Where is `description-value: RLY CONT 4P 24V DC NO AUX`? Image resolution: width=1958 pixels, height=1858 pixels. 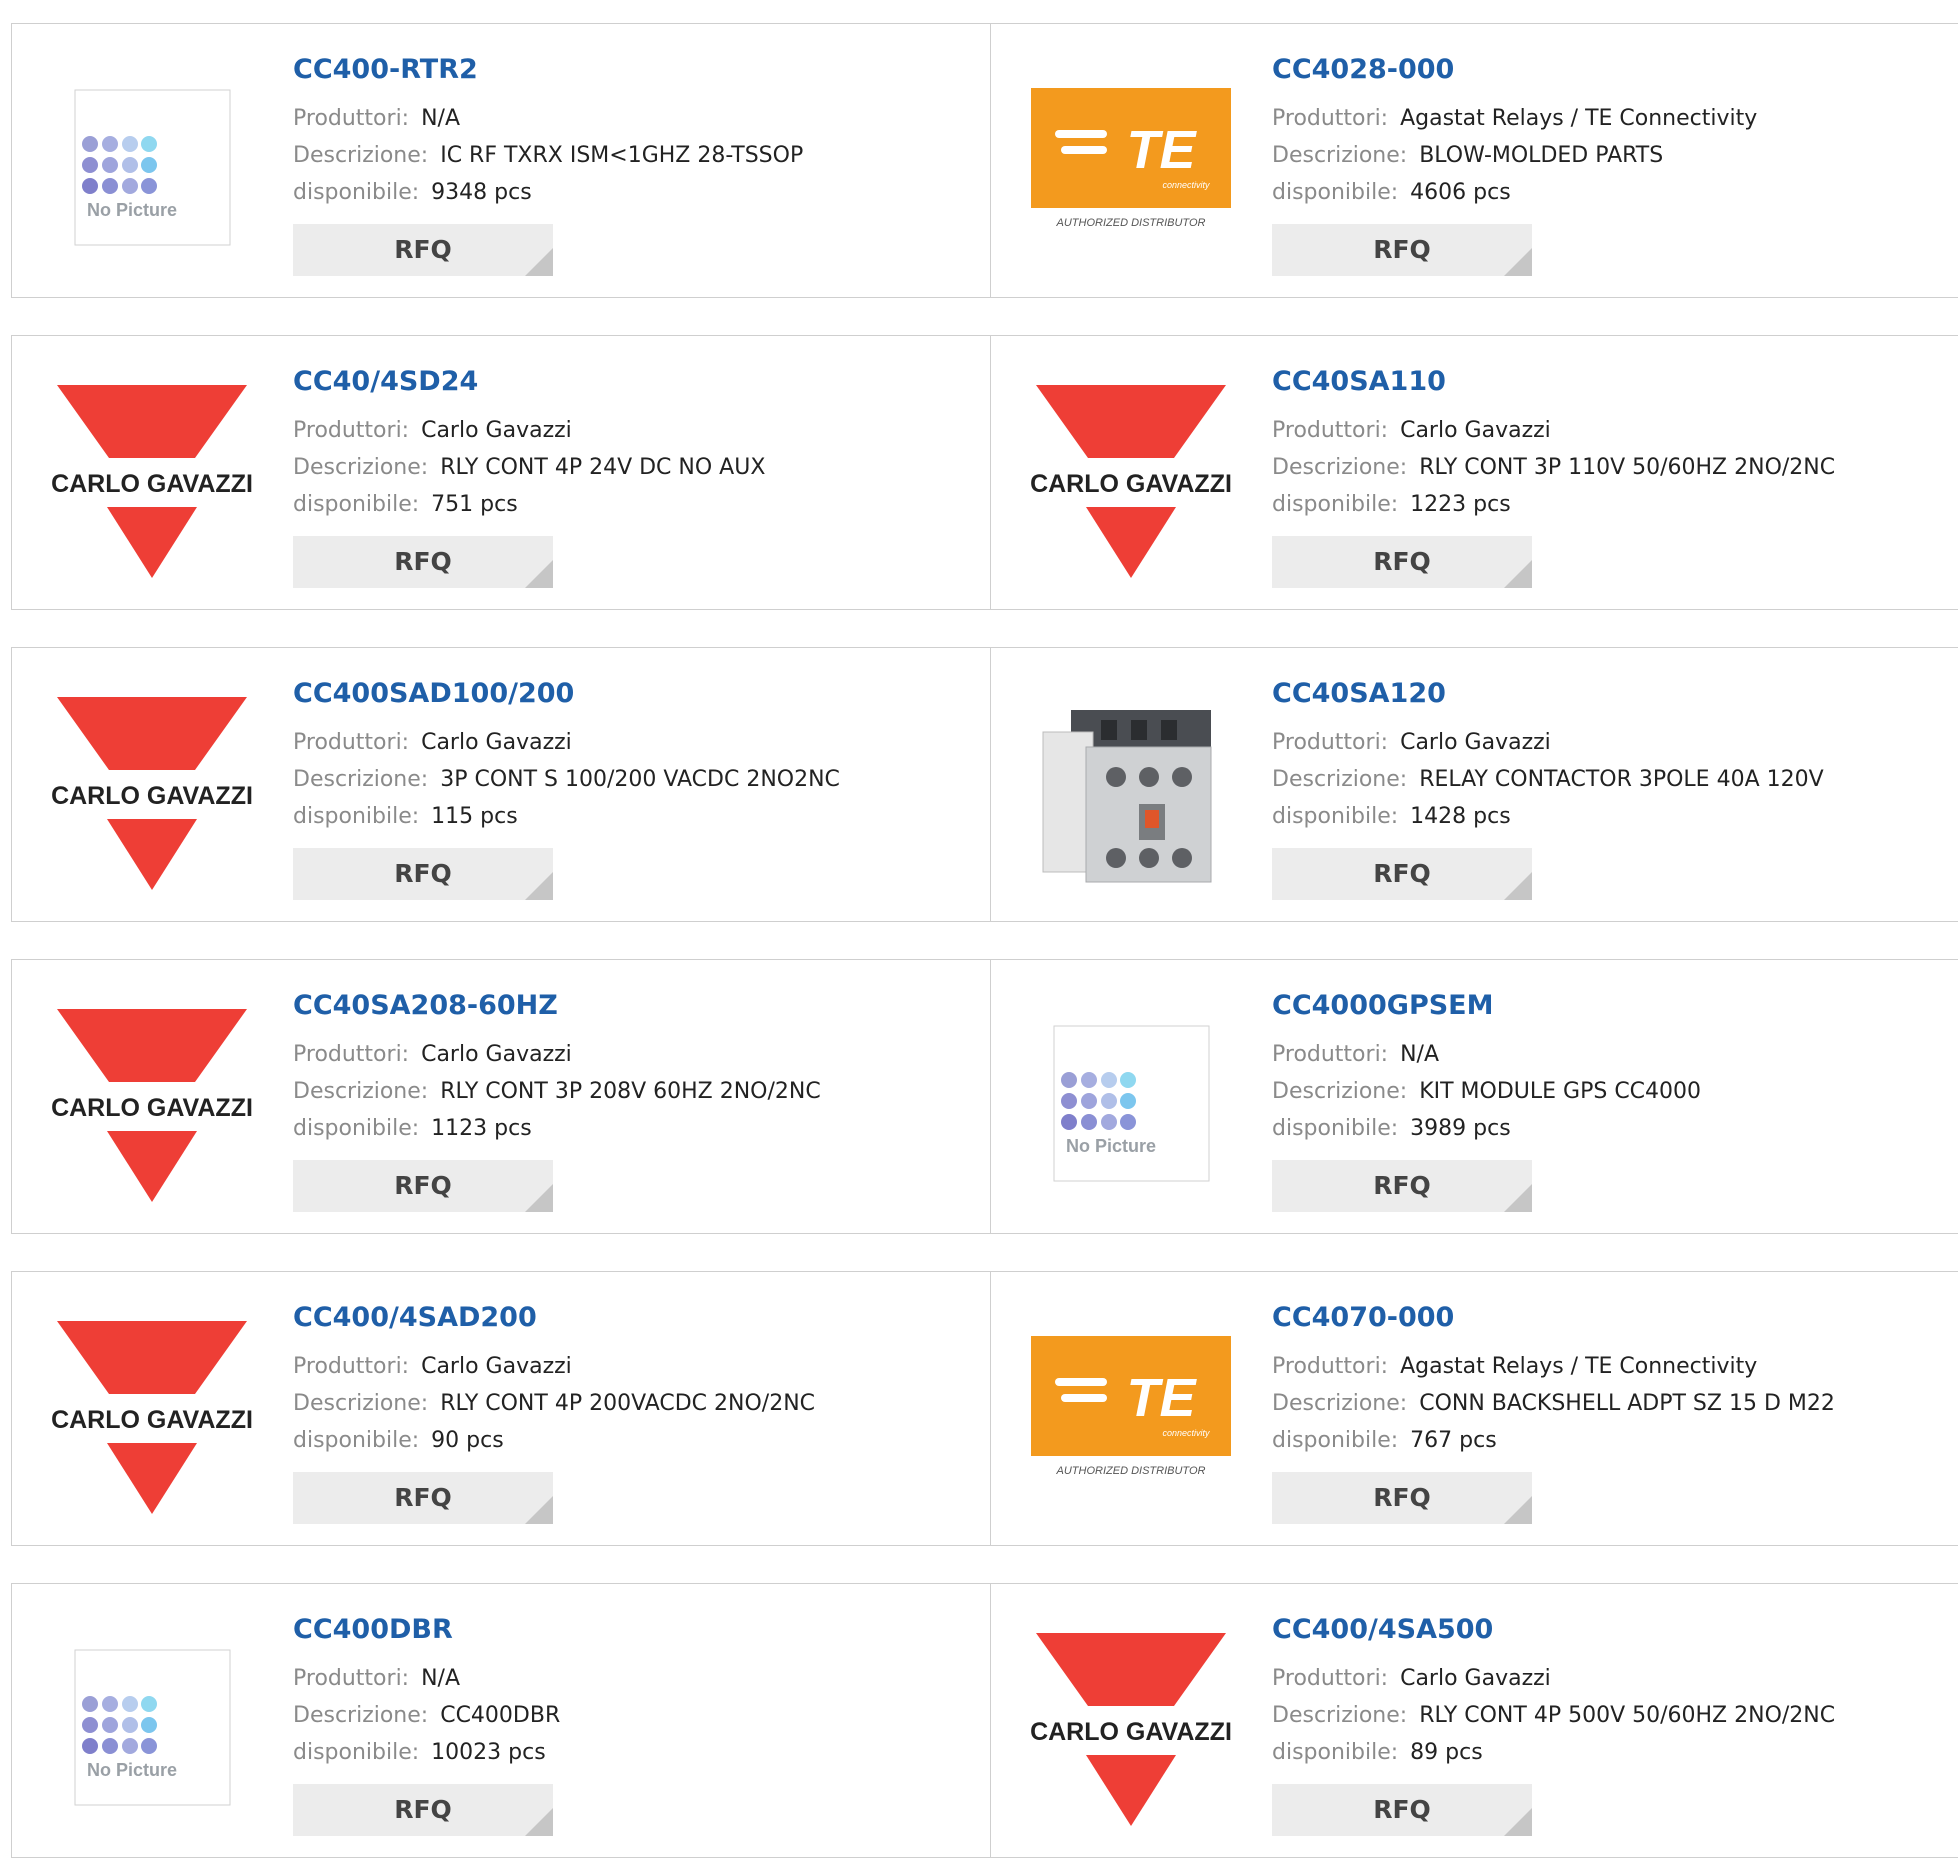 description-value: RLY CONT 4P 24V DC NO AUX is located at coordinates (603, 467).